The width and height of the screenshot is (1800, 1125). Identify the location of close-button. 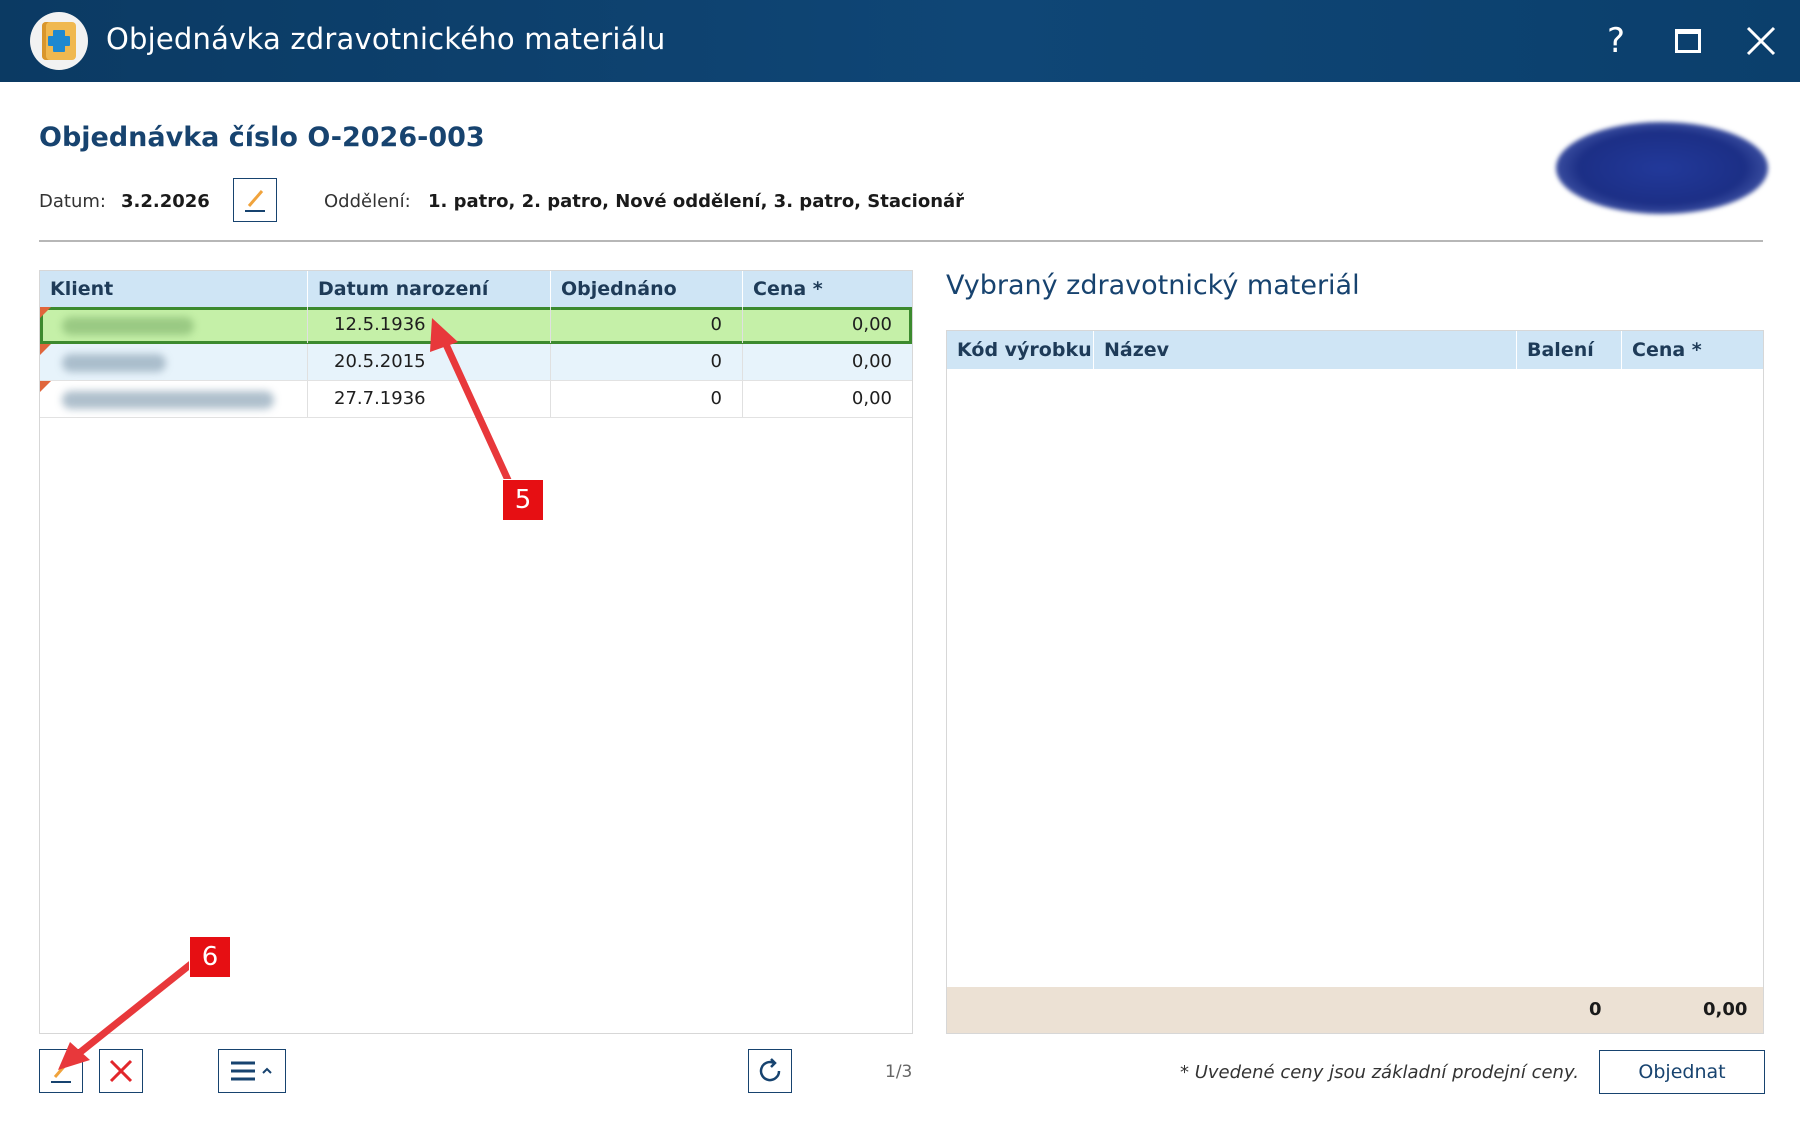
(1761, 41).